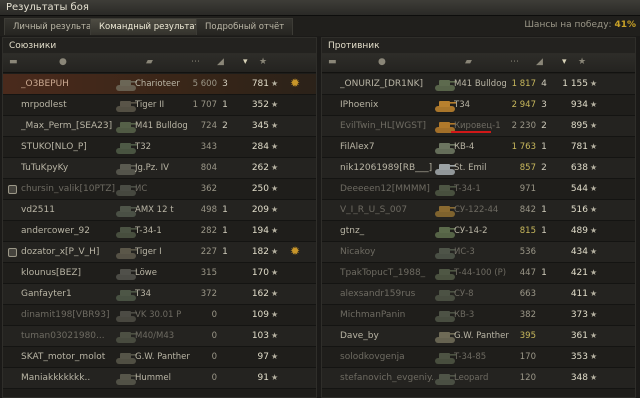  What do you see at coordinates (159, 315) in the screenshot?
I see `player-row: dinamit198[VBR93] VK 30.01 P 0 109 ★` at bounding box center [159, 315].